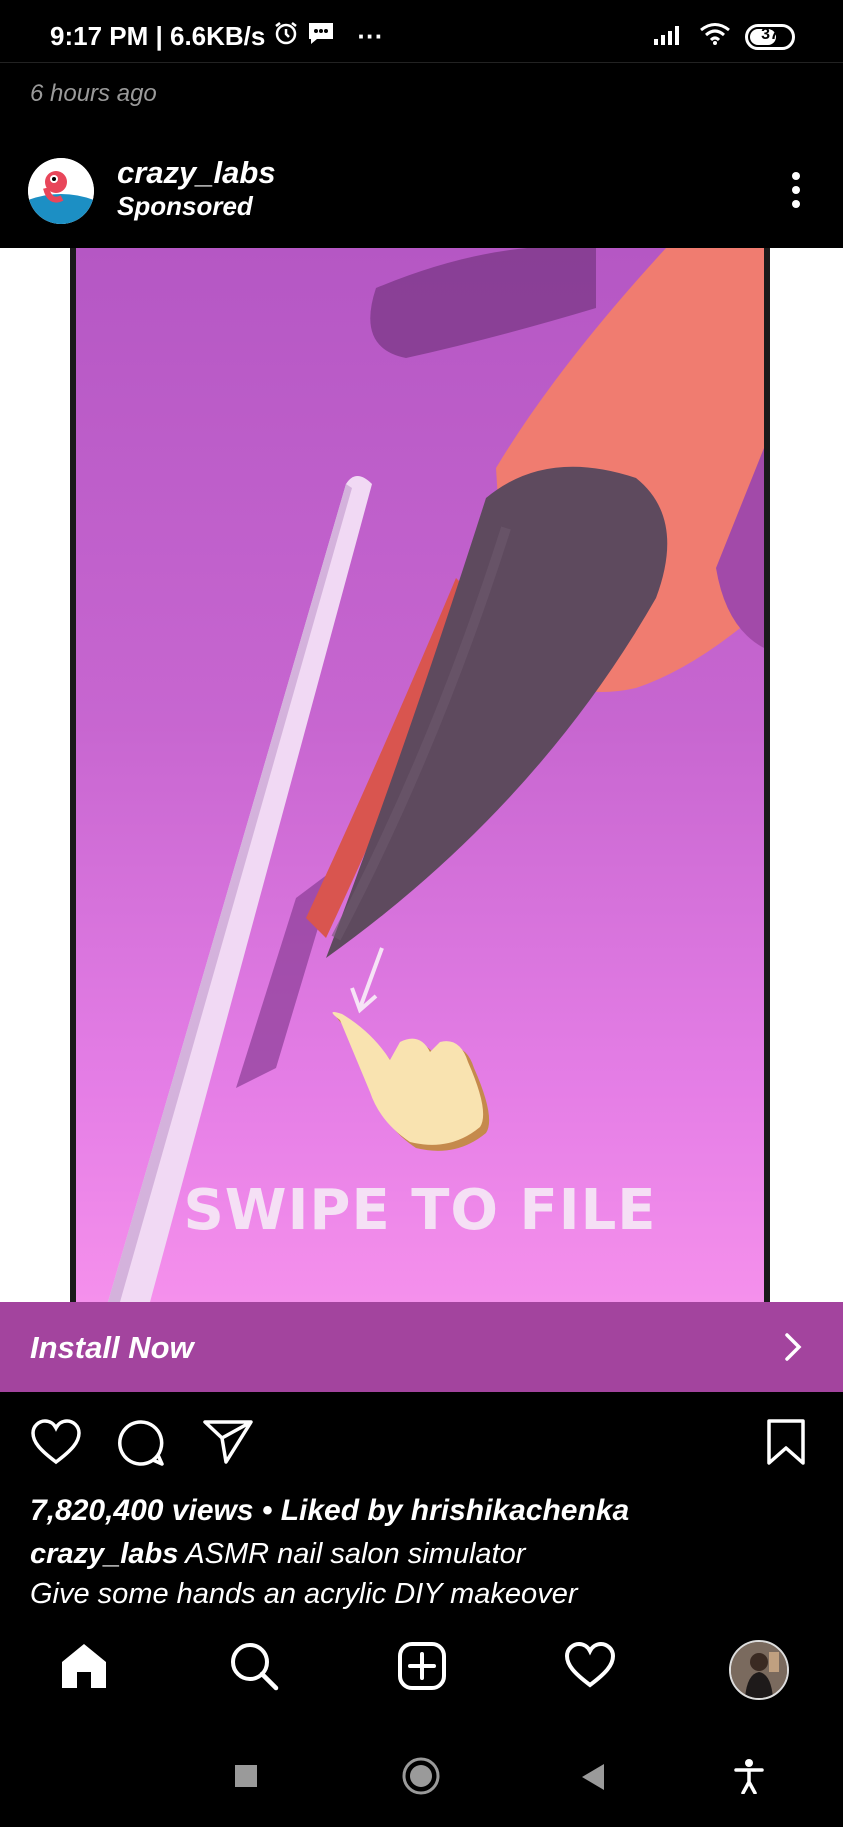 The image size is (843, 1827). I want to click on status-right: 37, so click(724, 36).